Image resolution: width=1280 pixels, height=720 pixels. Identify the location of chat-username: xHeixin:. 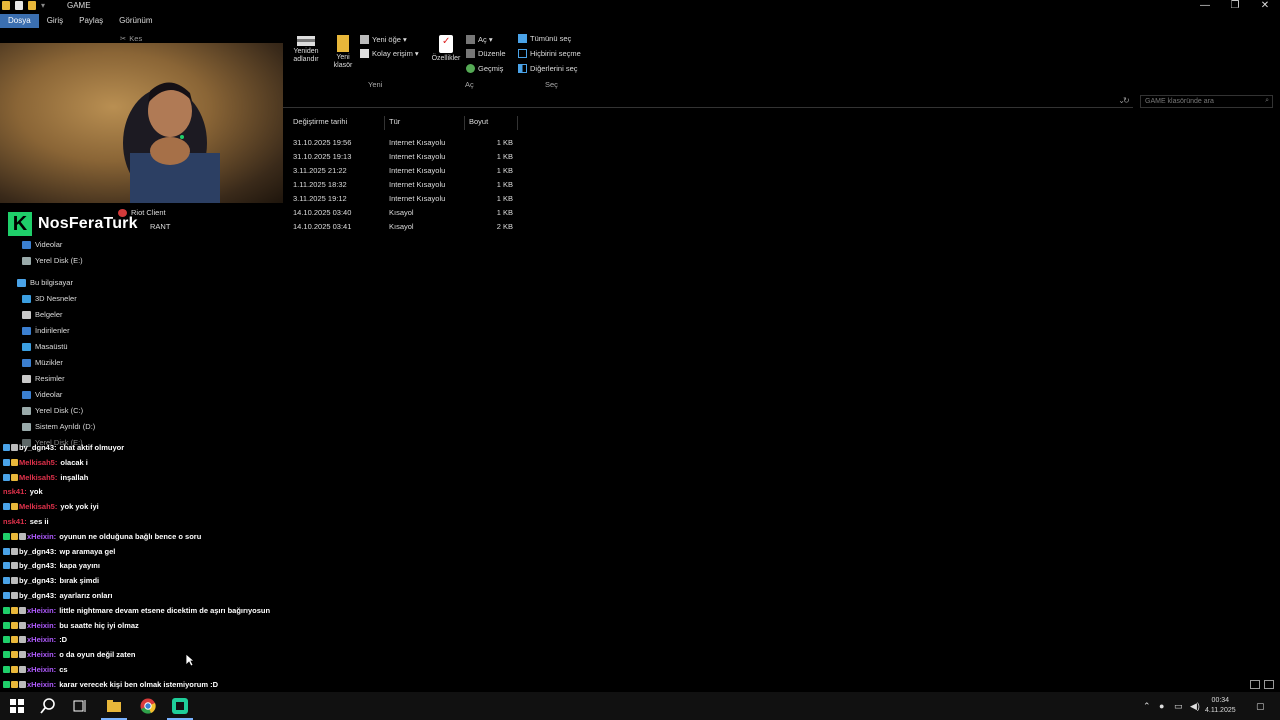
(42, 640).